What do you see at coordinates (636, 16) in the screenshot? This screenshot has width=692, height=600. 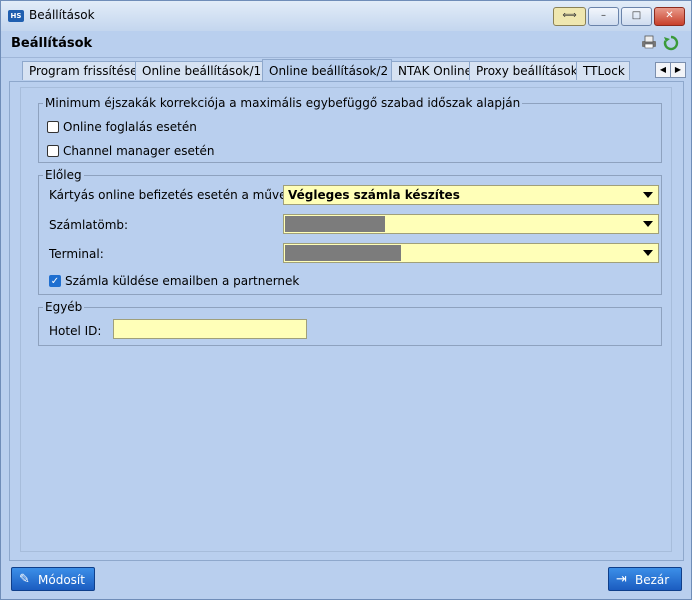 I see `maximize-button: □` at bounding box center [636, 16].